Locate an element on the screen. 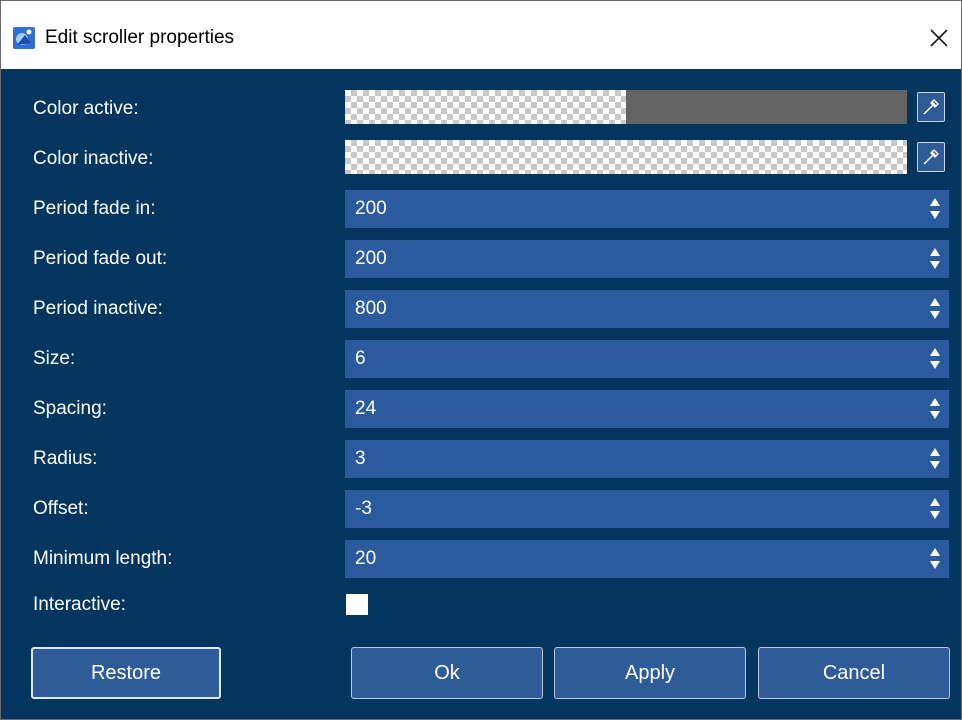 The width and height of the screenshot is (962, 720). radius-label: Radius: is located at coordinates (65, 458).